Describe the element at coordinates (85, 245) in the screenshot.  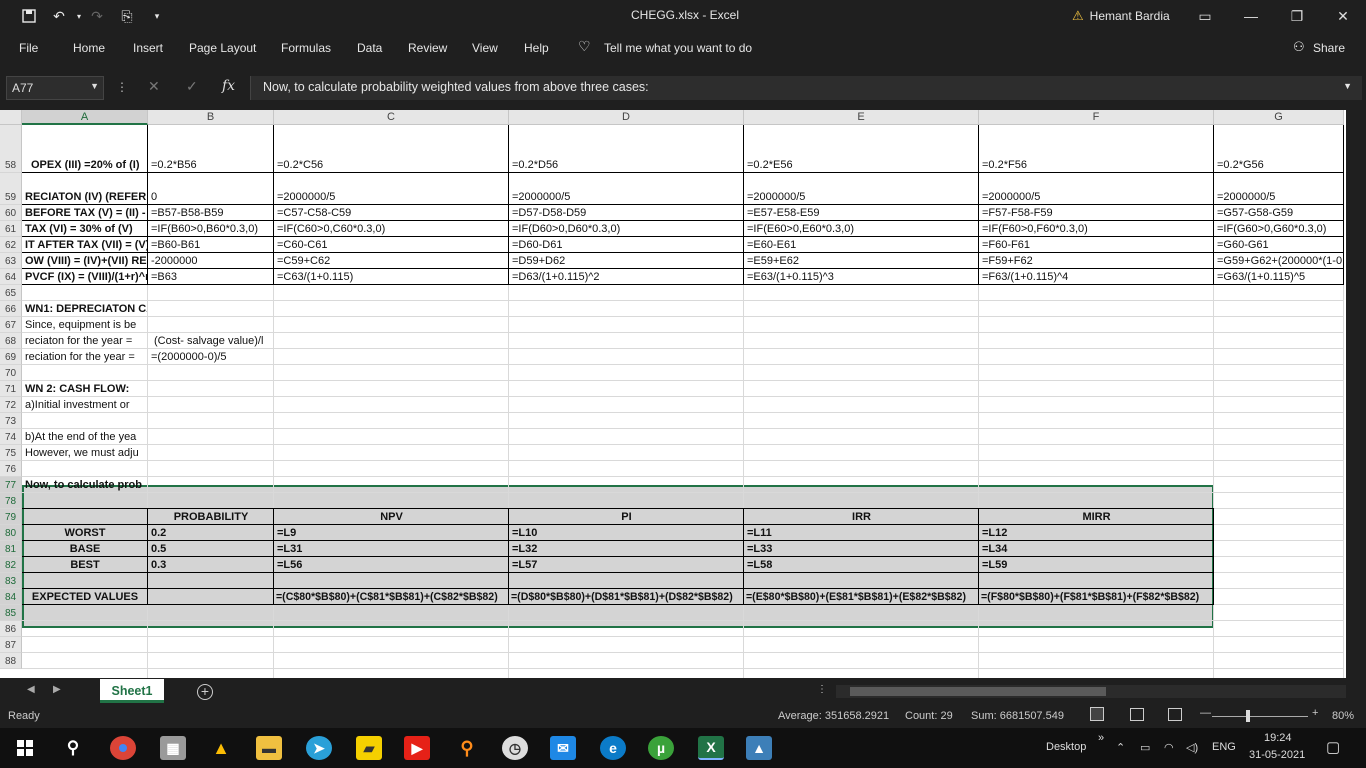
I see `cell-a62: IT AFTER TAX (VII) = (V)` at that location.